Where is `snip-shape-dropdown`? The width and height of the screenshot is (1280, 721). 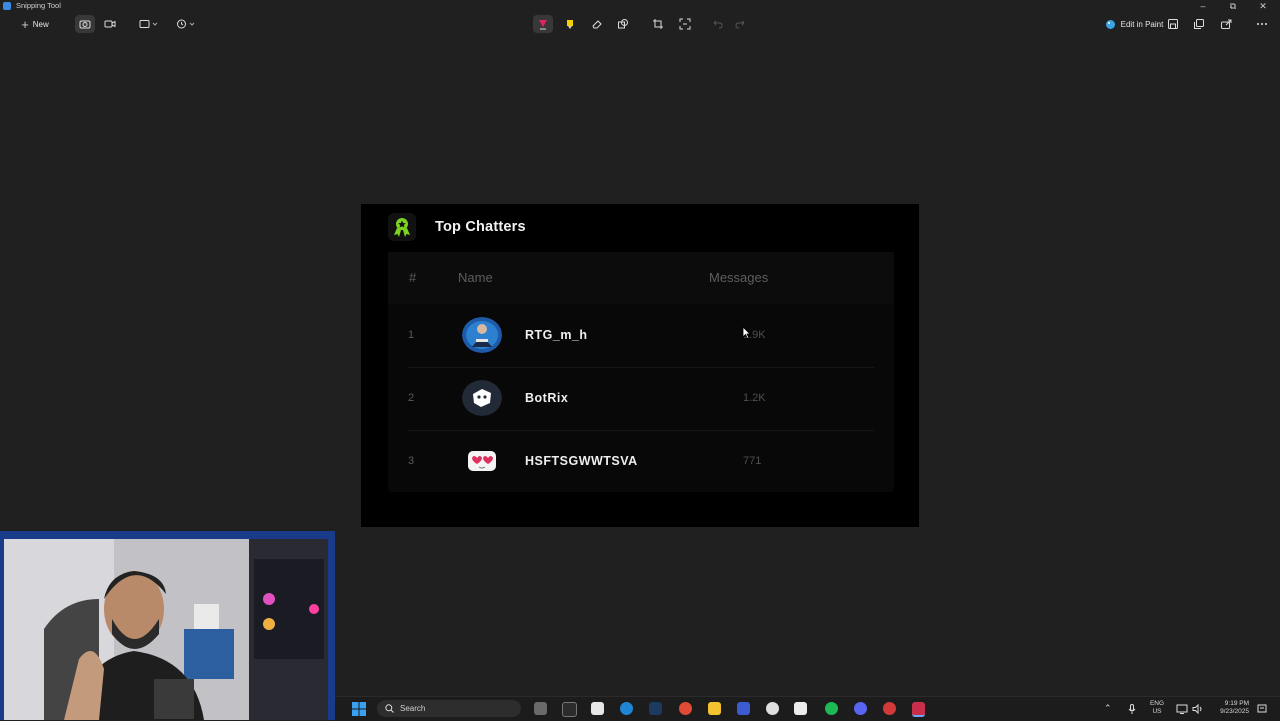
snip-shape-dropdown is located at coordinates (149, 24).